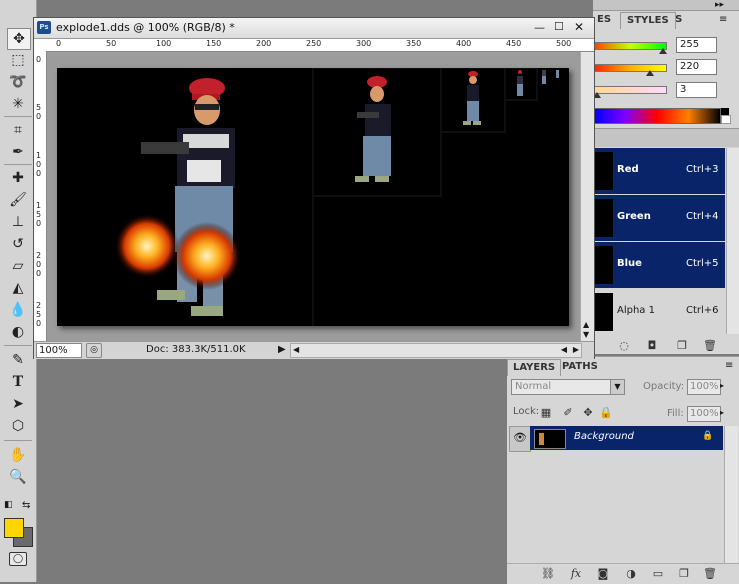  What do you see at coordinates (658, 573) in the screenshot?
I see `new-group-icon: ▭` at bounding box center [658, 573].